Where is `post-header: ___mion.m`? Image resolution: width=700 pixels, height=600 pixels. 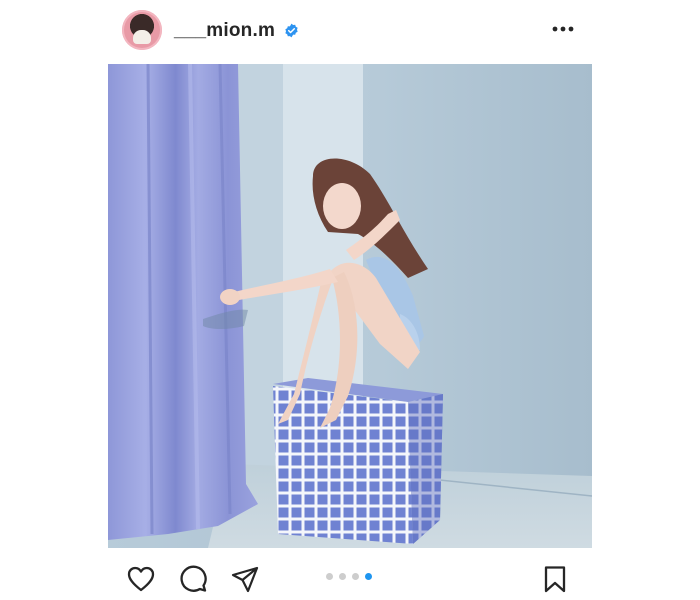 post-header: ___mion.m is located at coordinates (350, 30).